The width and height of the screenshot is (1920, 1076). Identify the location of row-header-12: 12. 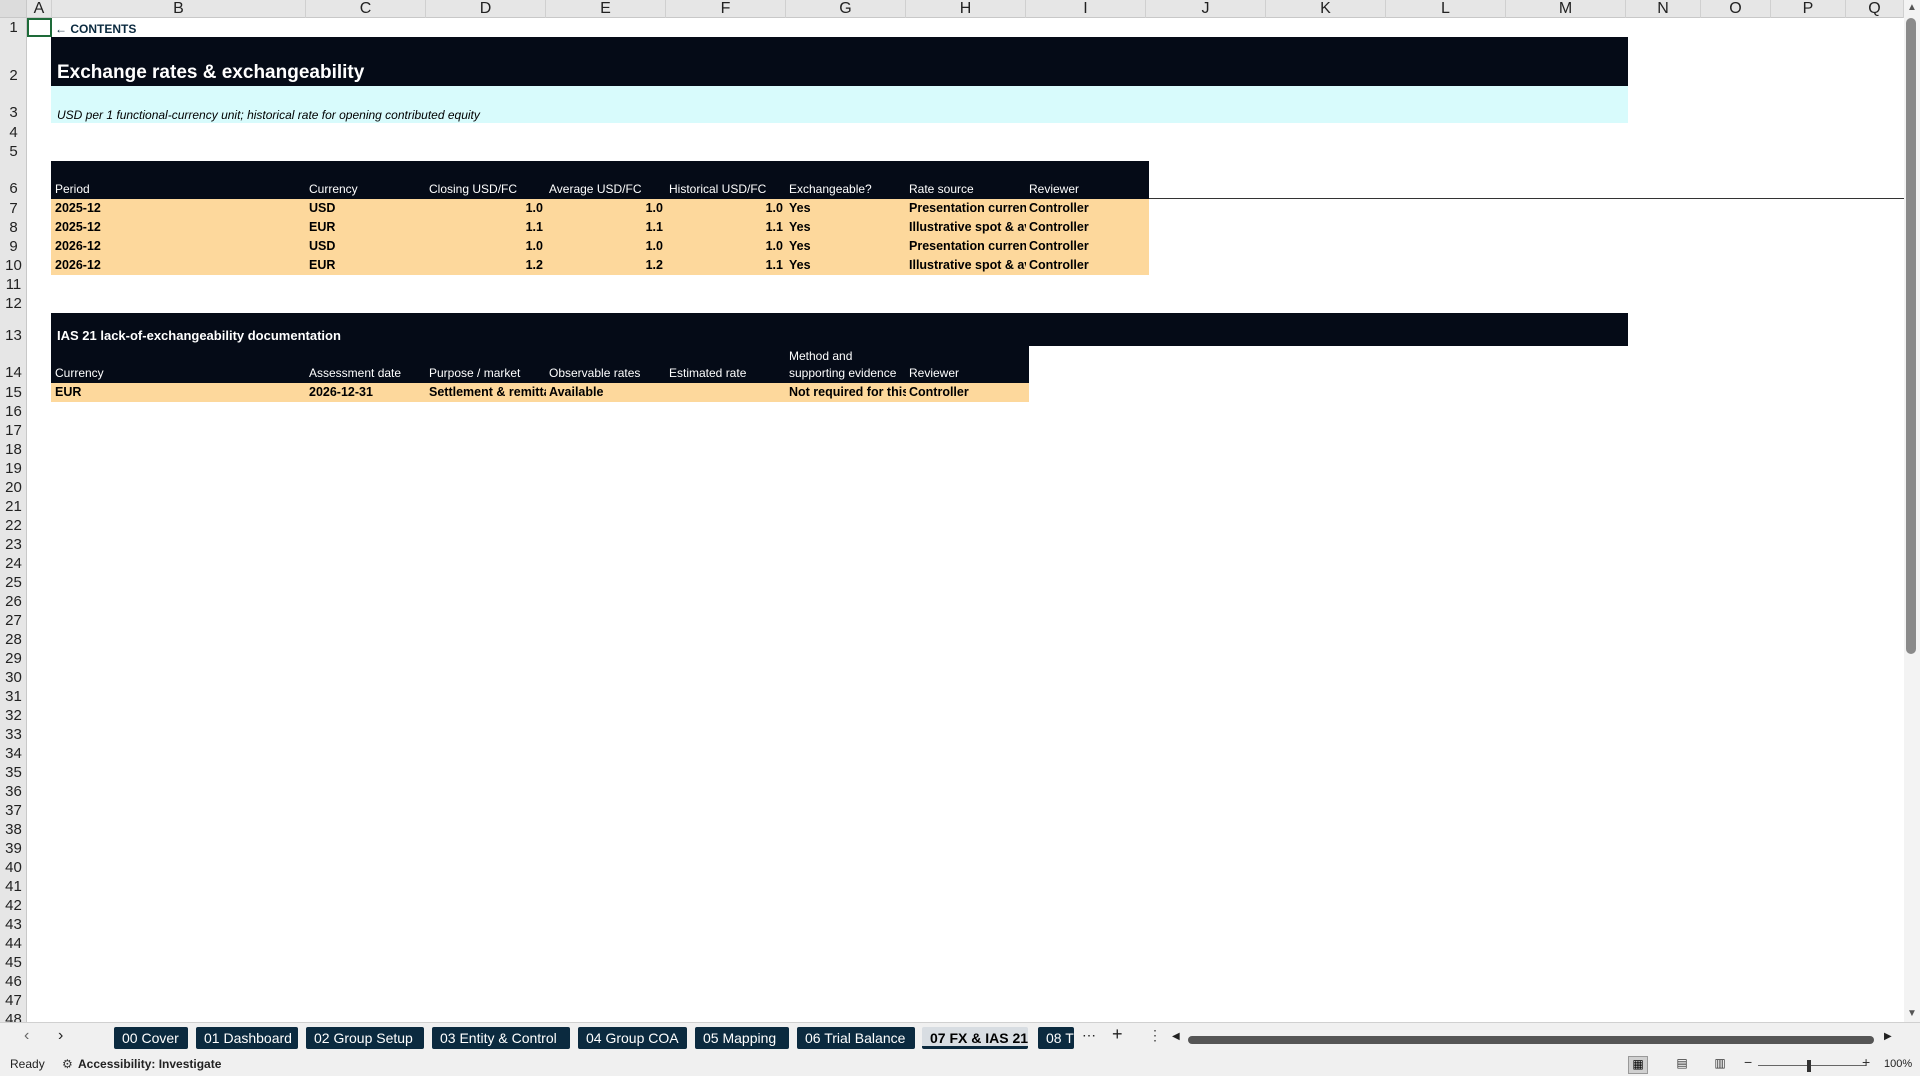
(13, 303).